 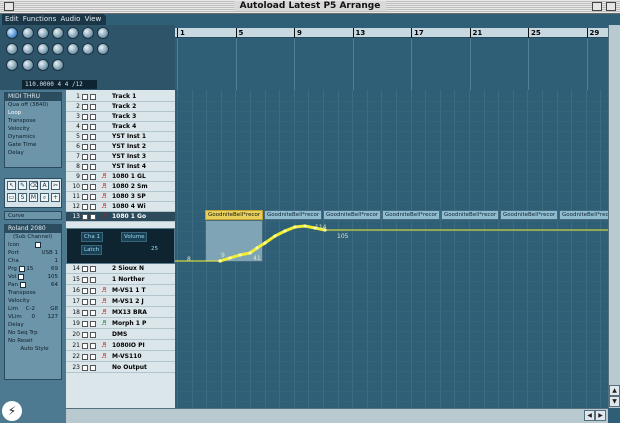 I want to click on track-row: 12 ♬ 1080 4 Wi, so click(x=120, y=207).